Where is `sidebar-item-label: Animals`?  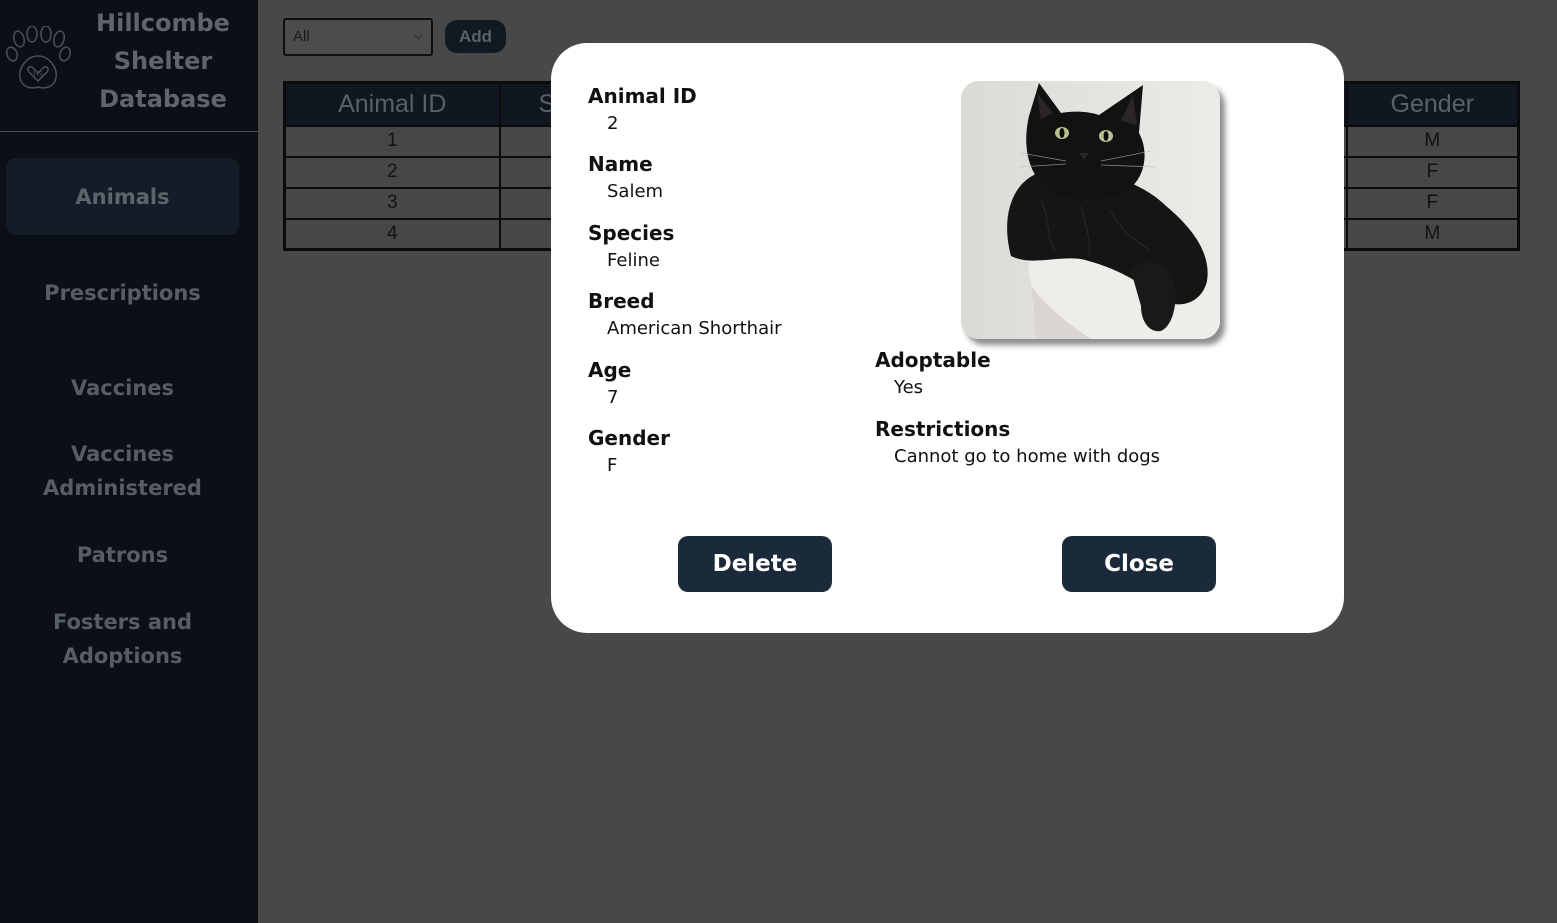
sidebar-item-label: Animals is located at coordinates (122, 196).